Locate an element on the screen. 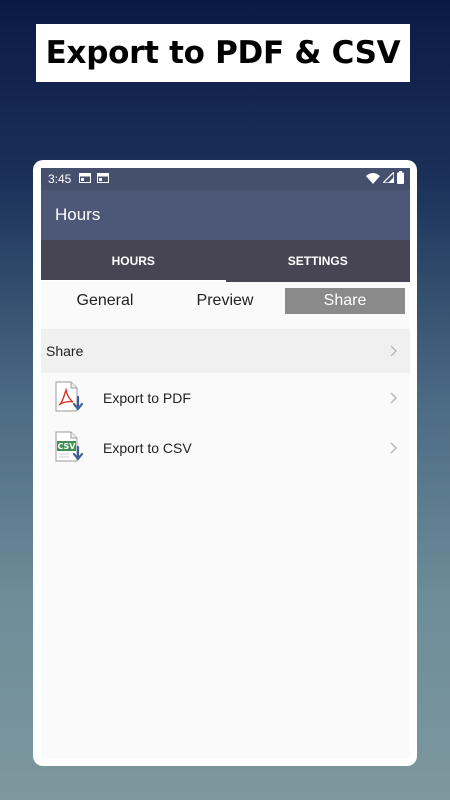  tab-settings: SETTINGS is located at coordinates (318, 261).